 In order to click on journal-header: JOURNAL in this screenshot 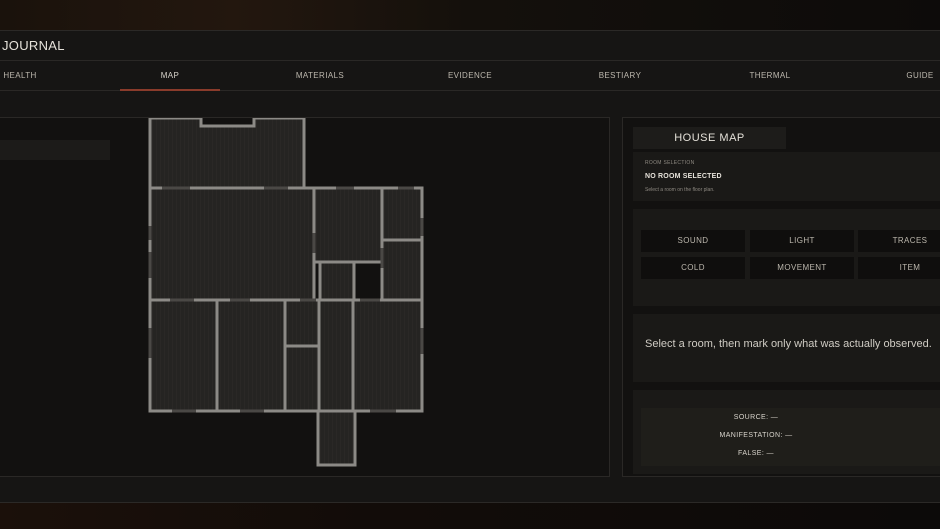, I will do `click(470, 46)`.